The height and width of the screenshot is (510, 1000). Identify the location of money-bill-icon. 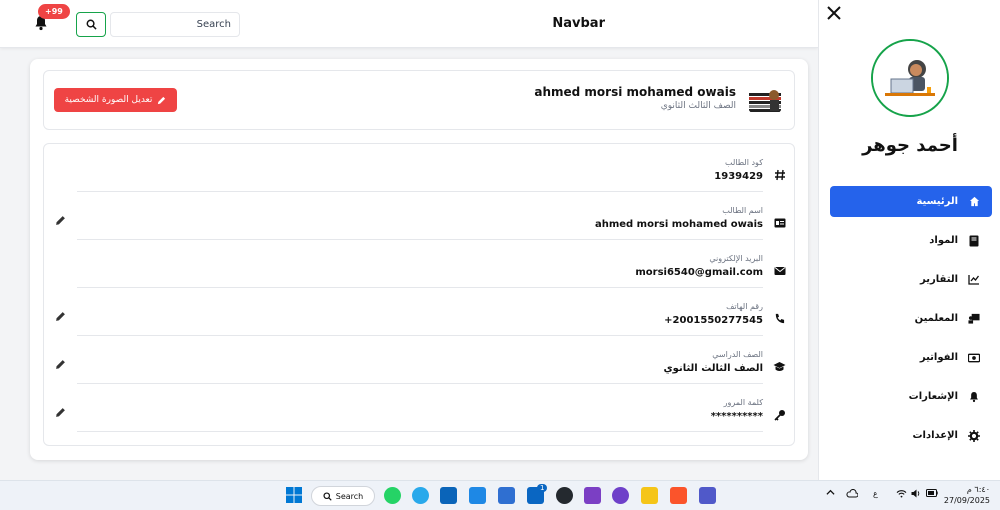
(974, 358).